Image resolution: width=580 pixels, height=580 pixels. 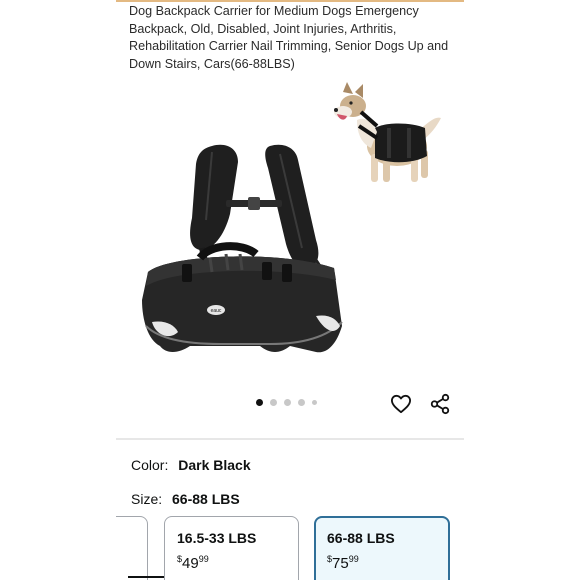 I want to click on size-label: Size:, so click(x=147, y=499).